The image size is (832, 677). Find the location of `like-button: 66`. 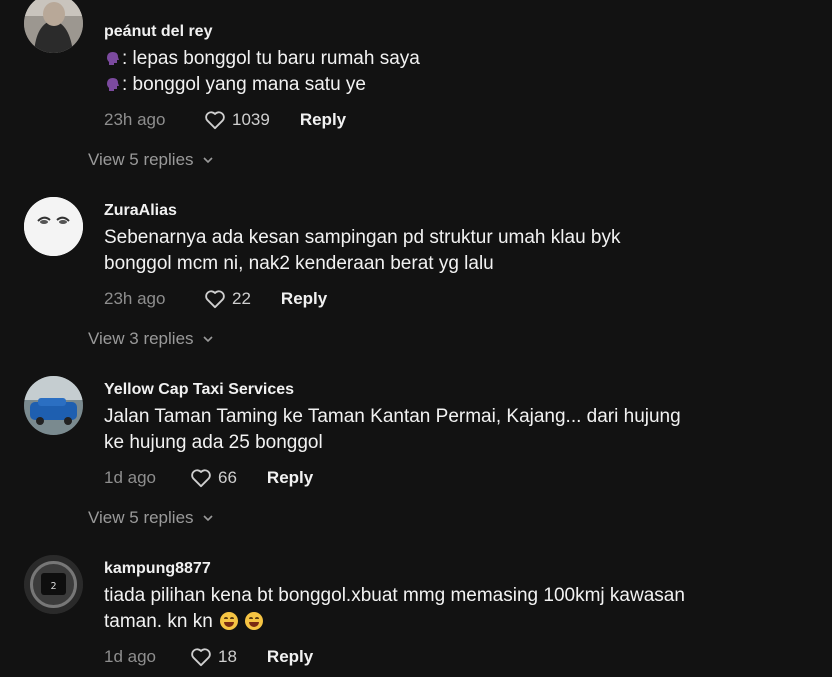

like-button: 66 is located at coordinates (213, 478).